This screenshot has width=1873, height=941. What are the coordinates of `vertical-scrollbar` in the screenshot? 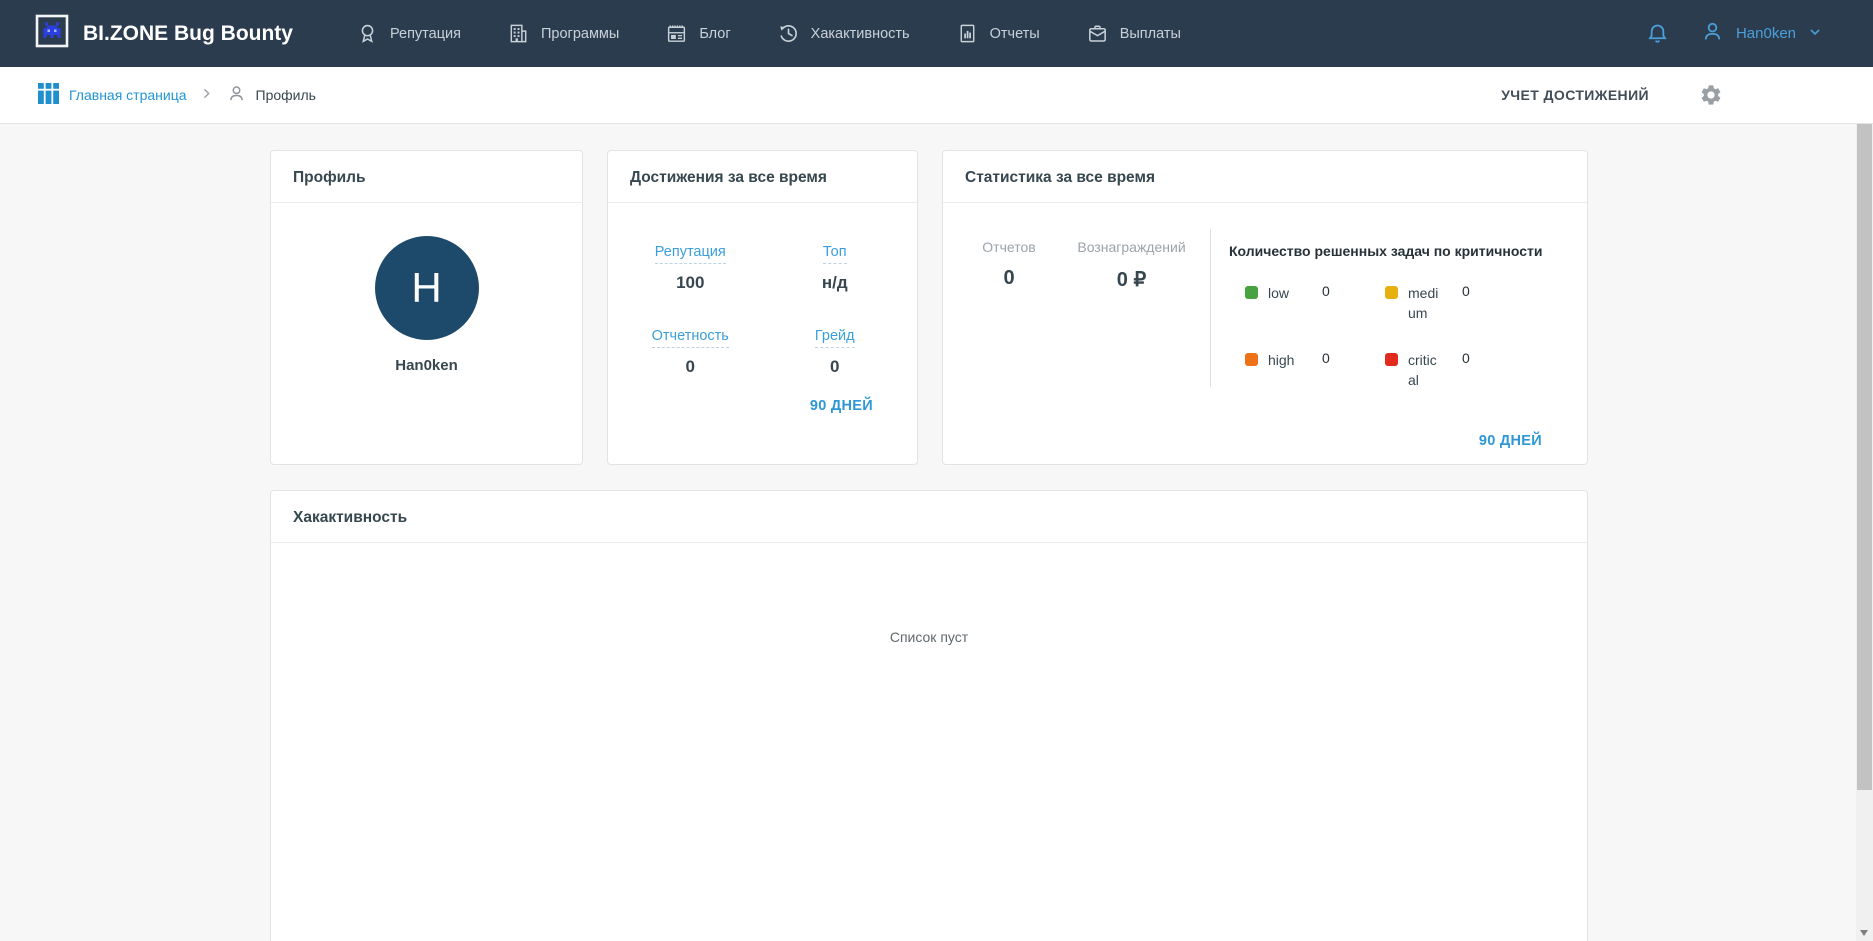 It's located at (1864, 532).